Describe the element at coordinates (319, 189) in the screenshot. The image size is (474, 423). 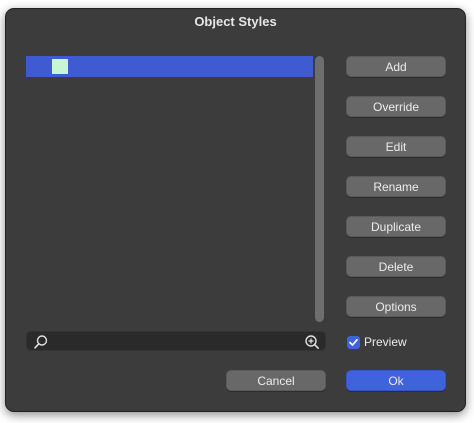
I see `list-scrollbar` at that location.